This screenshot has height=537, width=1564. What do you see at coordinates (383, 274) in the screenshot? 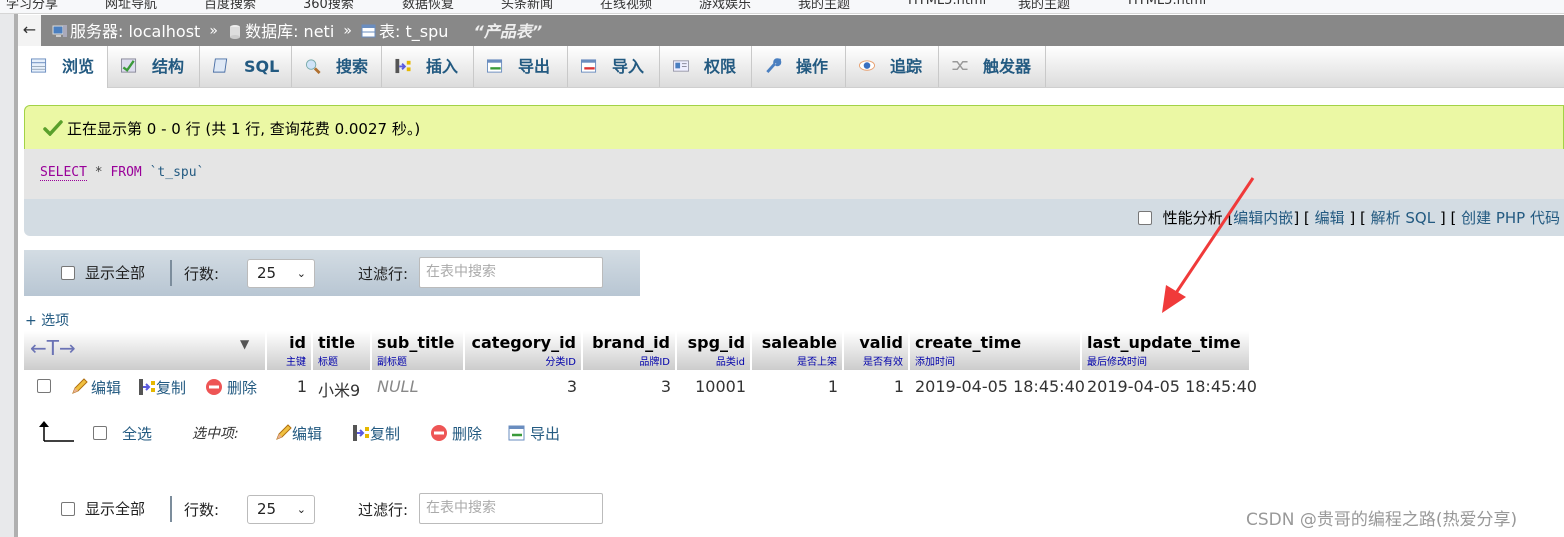
I see `filter-rows-label: 过滤行:` at bounding box center [383, 274].